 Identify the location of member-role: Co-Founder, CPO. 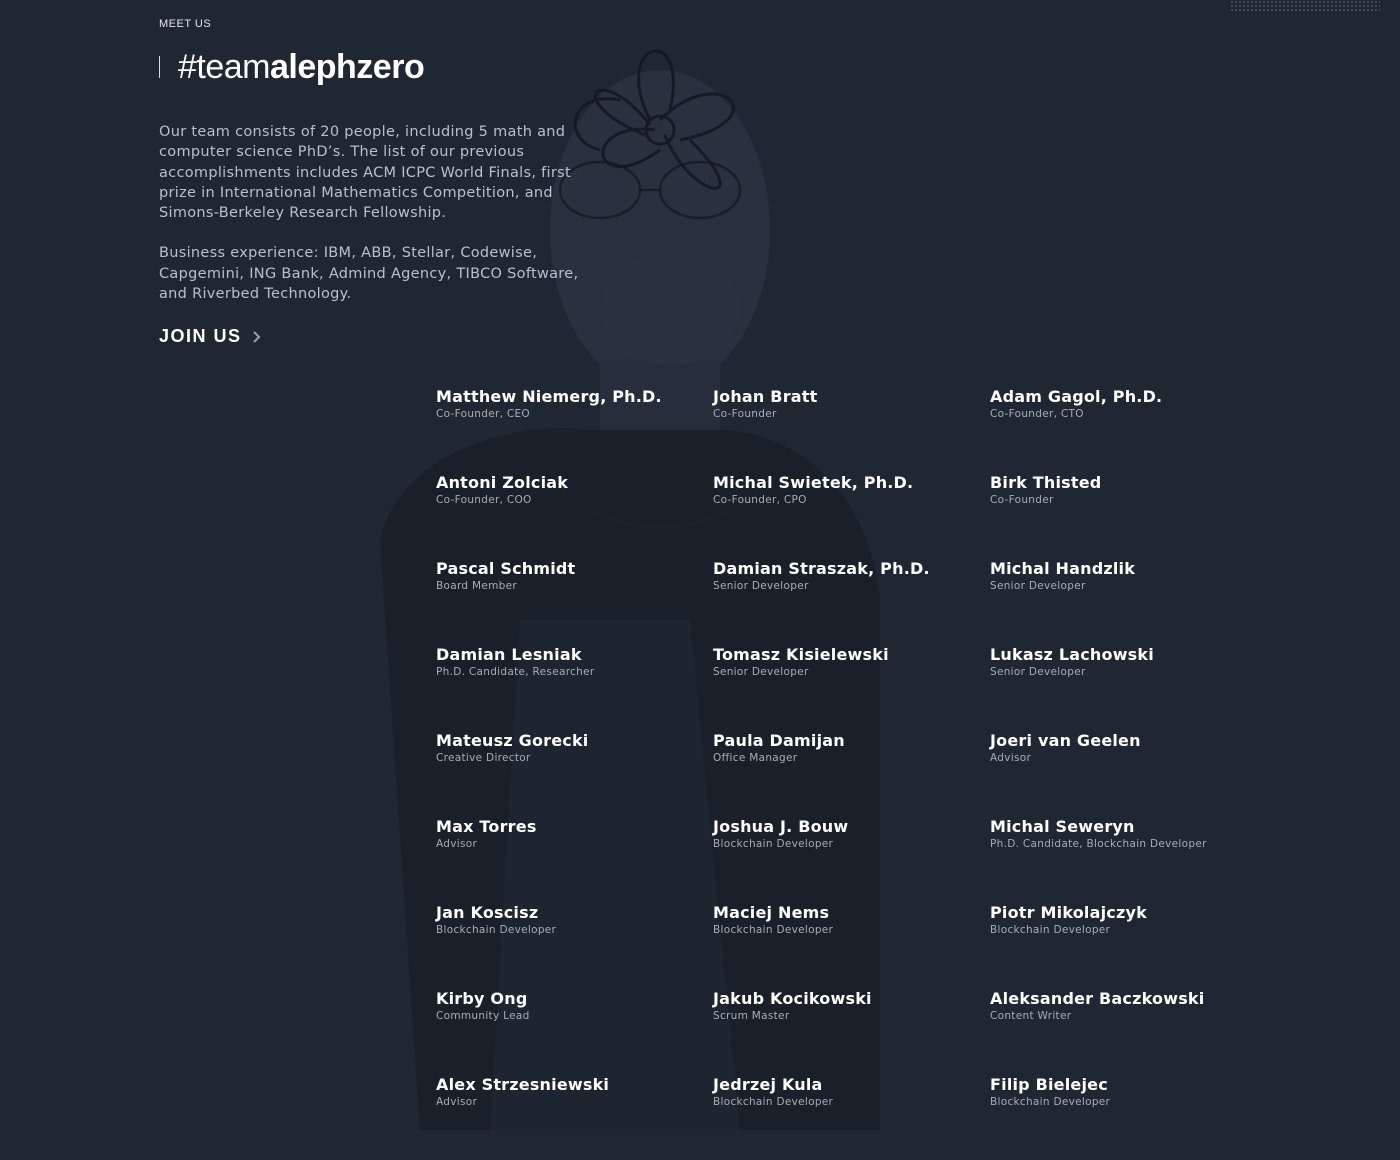
(760, 500).